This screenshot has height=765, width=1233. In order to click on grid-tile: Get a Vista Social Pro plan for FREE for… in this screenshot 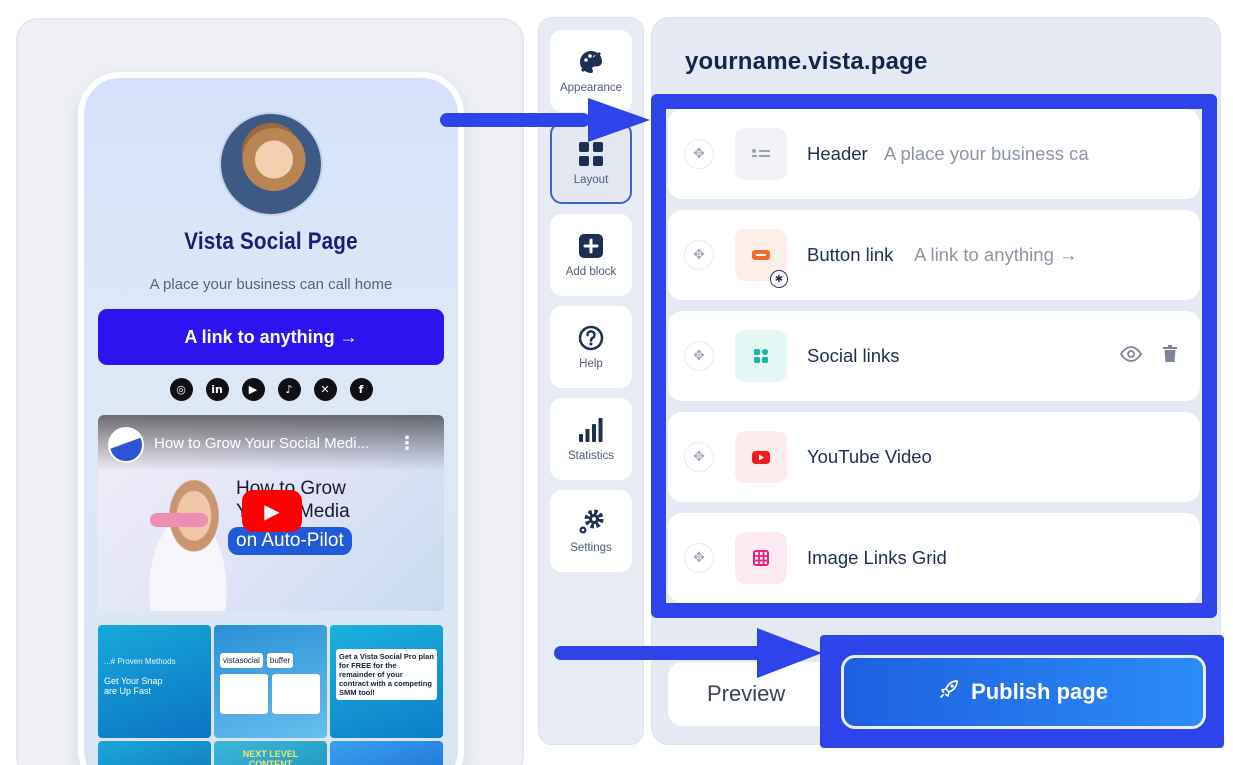, I will do `click(386, 681)`.